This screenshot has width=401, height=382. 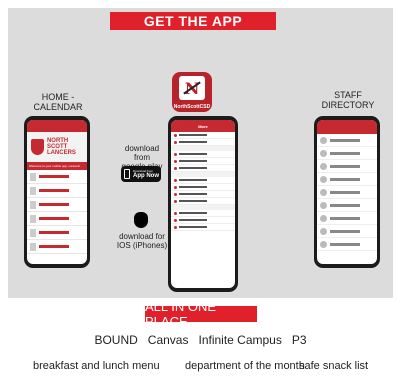 I want to click on apple-icon, so click(x=141, y=220).